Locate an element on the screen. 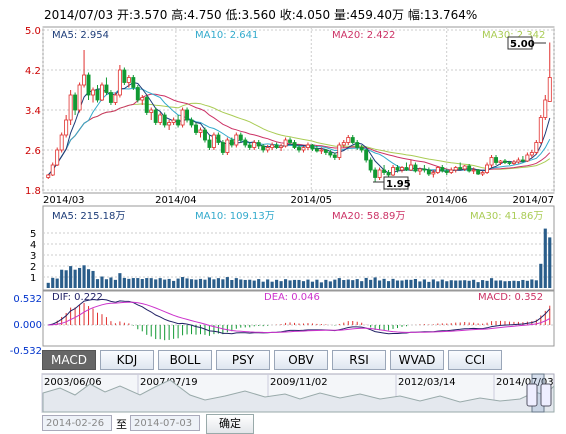  price-y-tick: 1.8 is located at coordinates (33, 191).